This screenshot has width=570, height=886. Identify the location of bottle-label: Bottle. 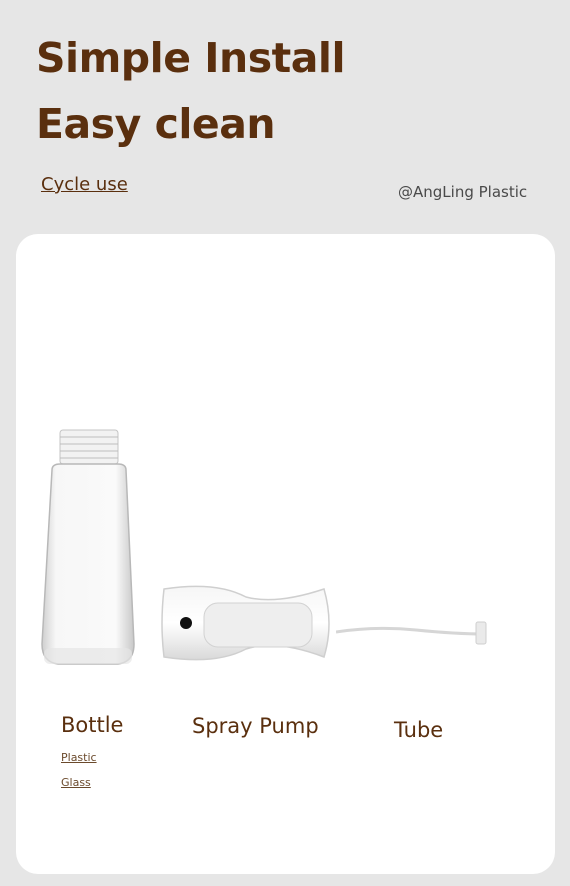
(92, 725).